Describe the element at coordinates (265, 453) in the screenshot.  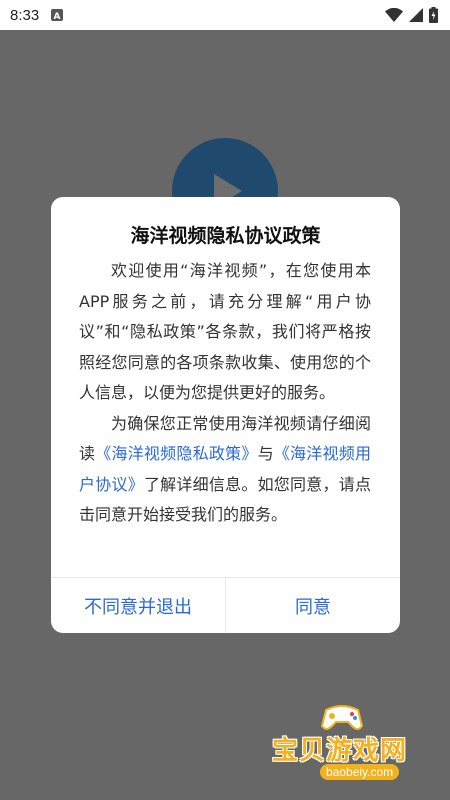
I see `paragraph-text: 与` at that location.